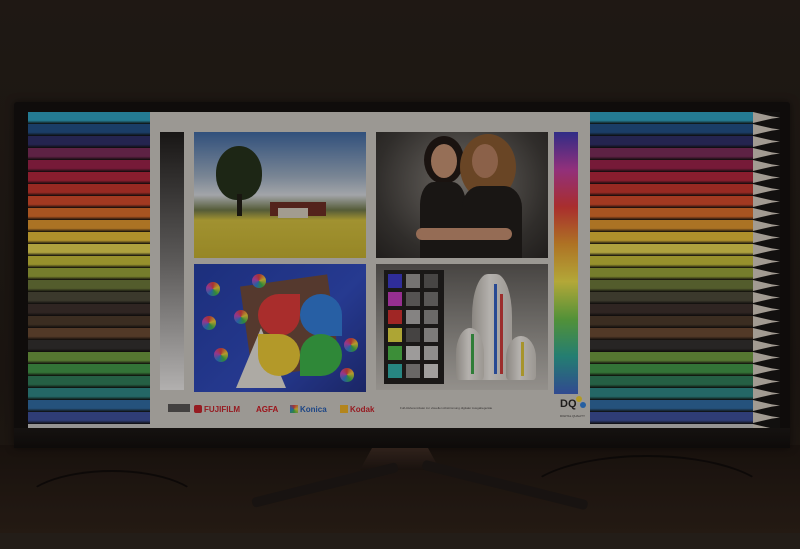  What do you see at coordinates (492, 222) in the screenshot?
I see `dress-right` at bounding box center [492, 222].